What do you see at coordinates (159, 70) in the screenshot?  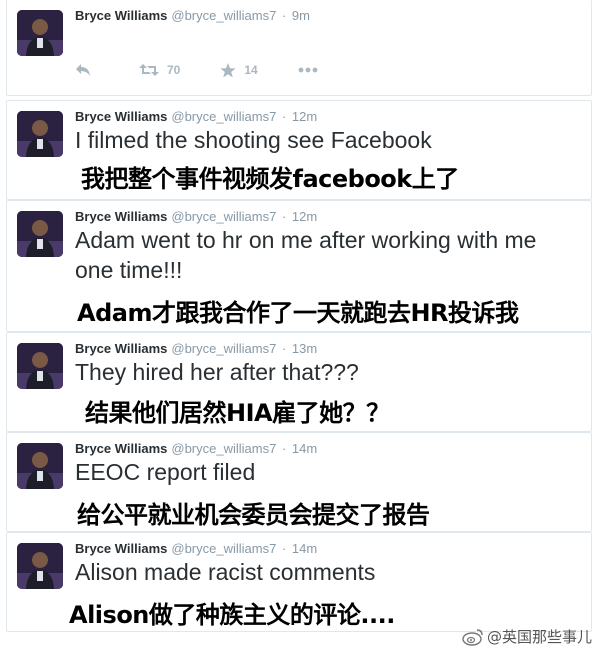 I see `retweet-button: 70` at bounding box center [159, 70].